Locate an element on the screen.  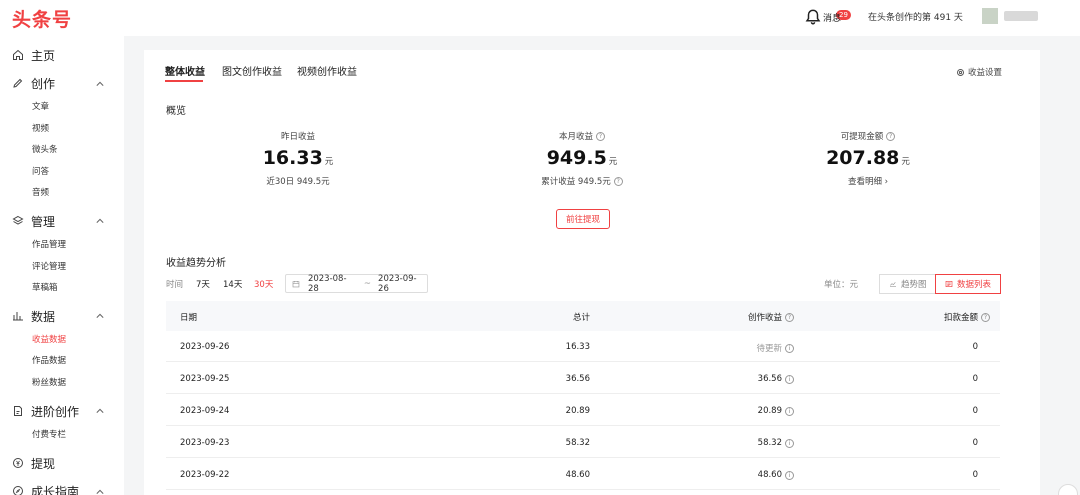
sidebar-section-create: 创作 is located at coordinates (33, 83).